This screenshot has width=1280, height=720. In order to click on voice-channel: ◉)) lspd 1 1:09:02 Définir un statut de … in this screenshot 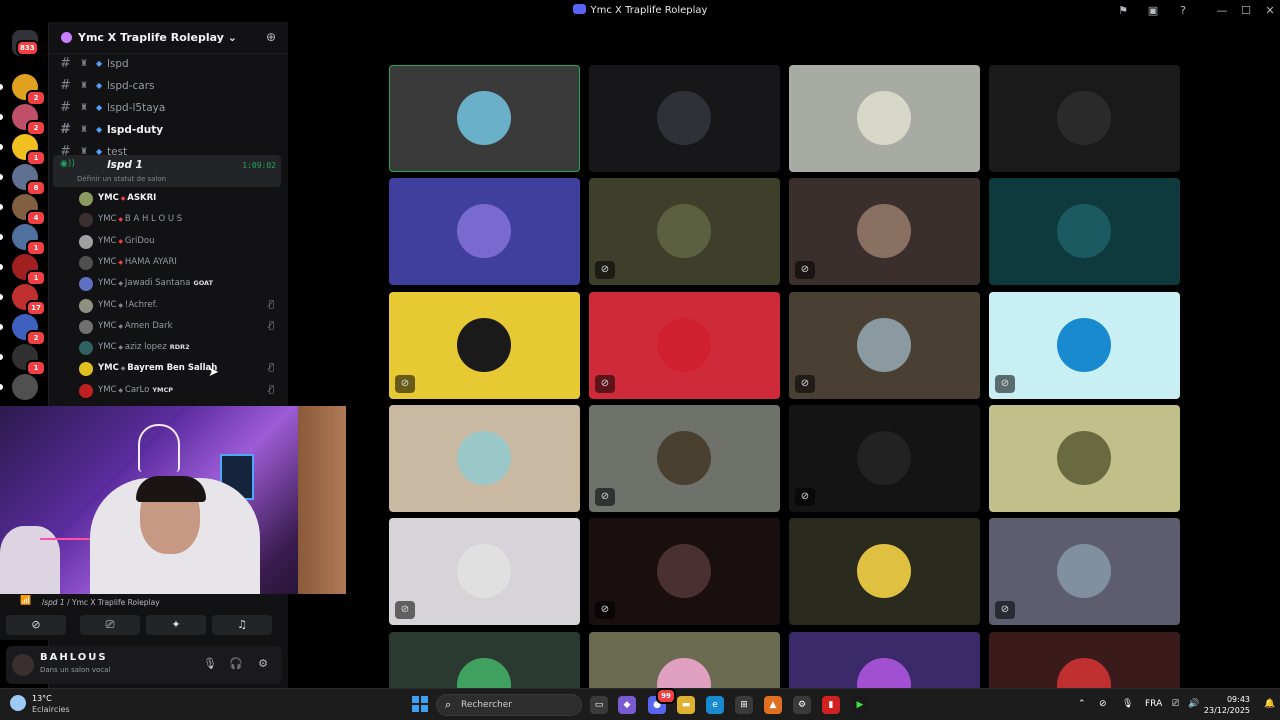, I will do `click(167, 171)`.